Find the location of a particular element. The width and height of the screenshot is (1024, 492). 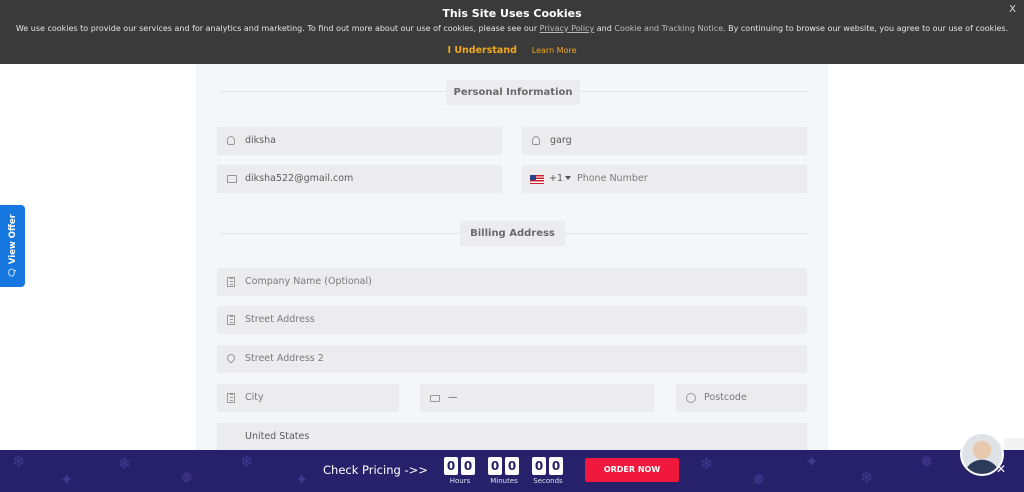

cookie-text-and: and is located at coordinates (604, 28).